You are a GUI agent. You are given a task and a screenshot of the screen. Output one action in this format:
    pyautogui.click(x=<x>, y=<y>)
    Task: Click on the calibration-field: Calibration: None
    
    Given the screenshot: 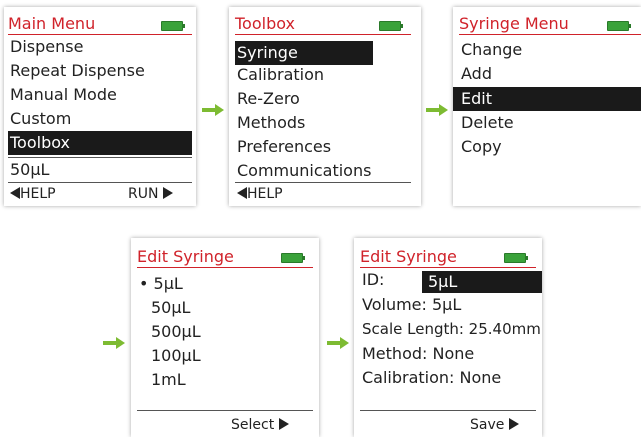 What is the action you would take?
    pyautogui.click(x=451, y=378)
    